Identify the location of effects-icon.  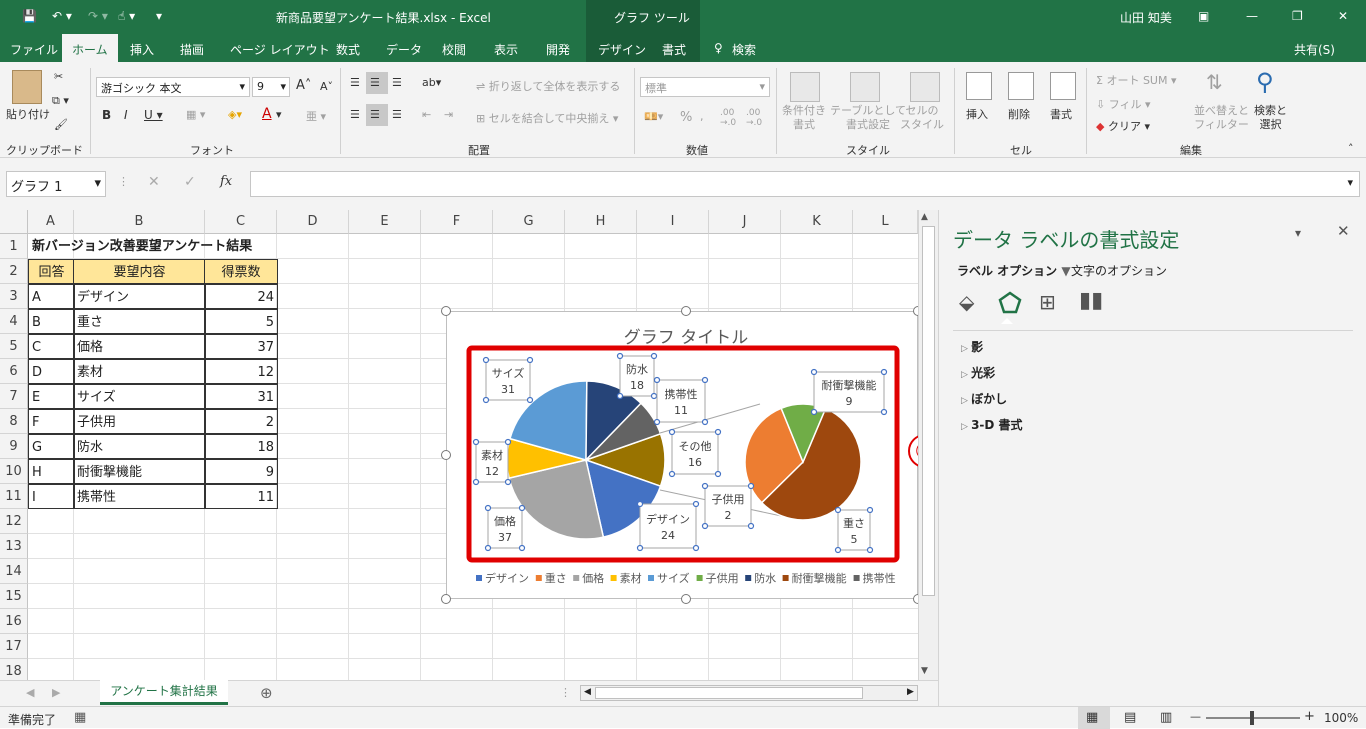
(1010, 303).